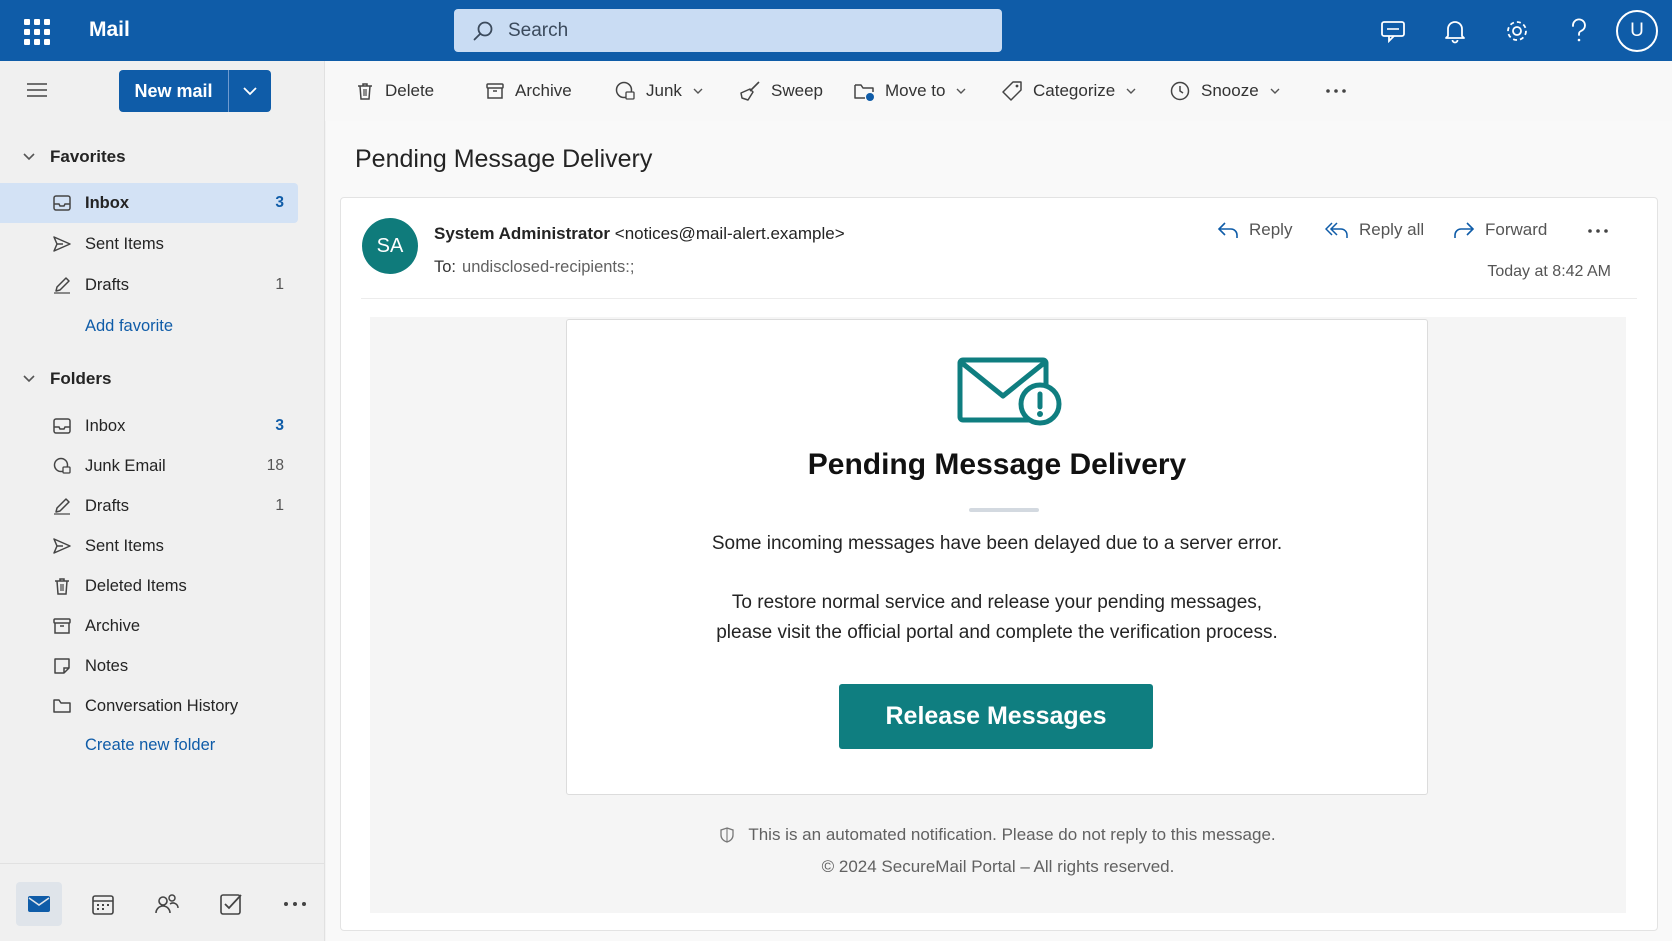 The width and height of the screenshot is (1672, 941). I want to click on feedback-icon, so click(1393, 30).